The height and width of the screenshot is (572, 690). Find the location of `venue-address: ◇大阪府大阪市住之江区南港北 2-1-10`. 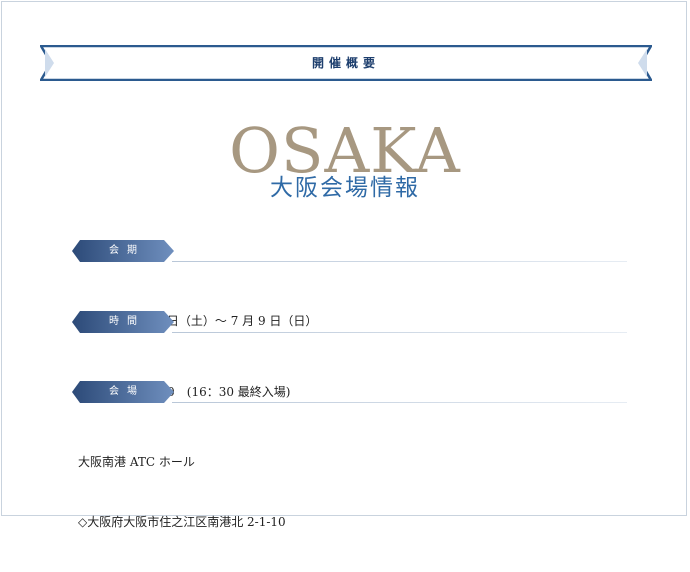

venue-address: ◇大阪府大阪市住之江区南港北 2-1-10 is located at coordinates (182, 522).